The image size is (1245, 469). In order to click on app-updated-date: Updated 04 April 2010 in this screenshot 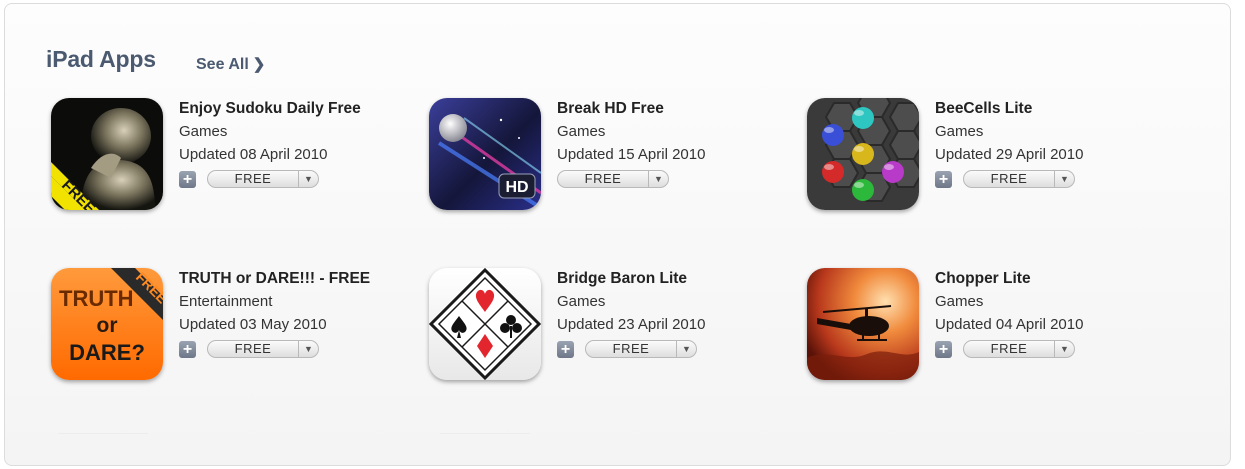, I will do `click(1009, 324)`.